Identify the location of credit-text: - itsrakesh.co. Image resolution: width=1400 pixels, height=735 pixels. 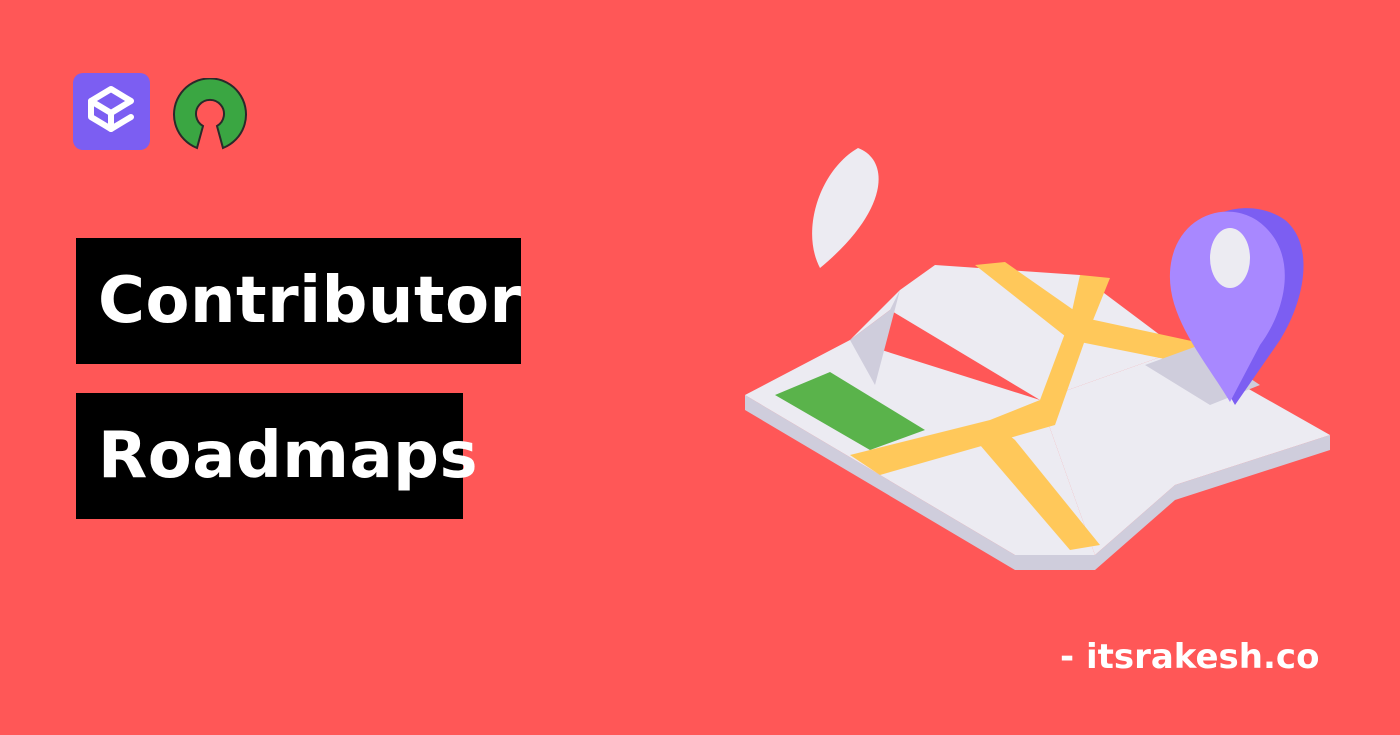
(1190, 657).